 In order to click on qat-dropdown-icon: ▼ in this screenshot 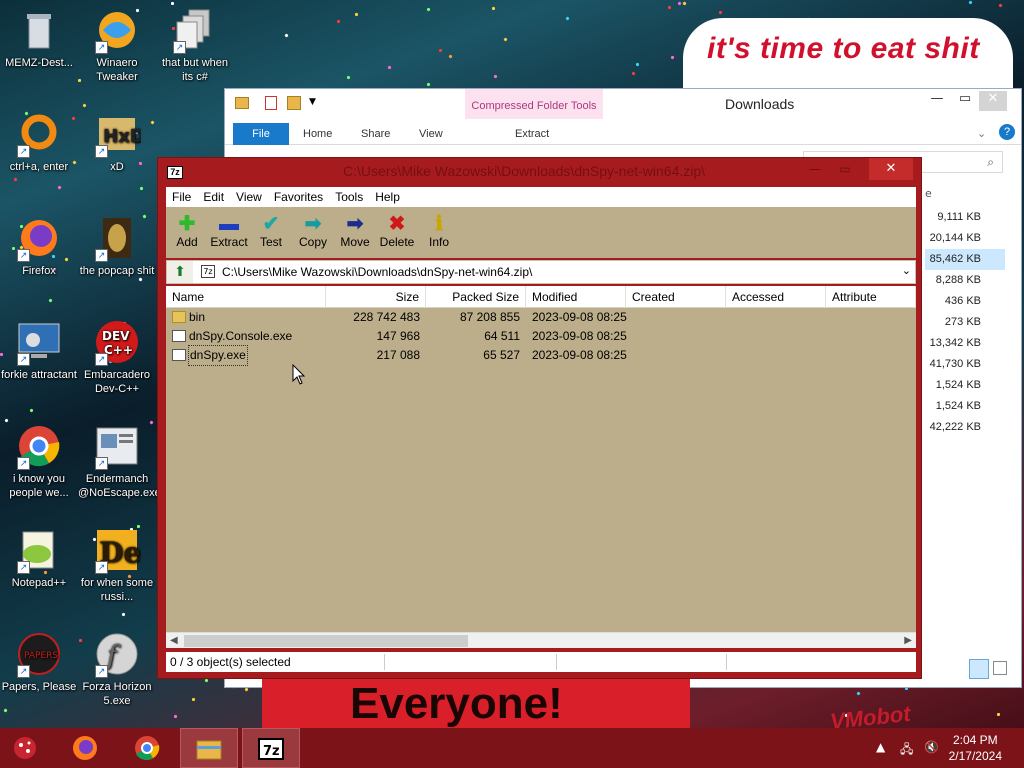, I will do `click(312, 102)`.